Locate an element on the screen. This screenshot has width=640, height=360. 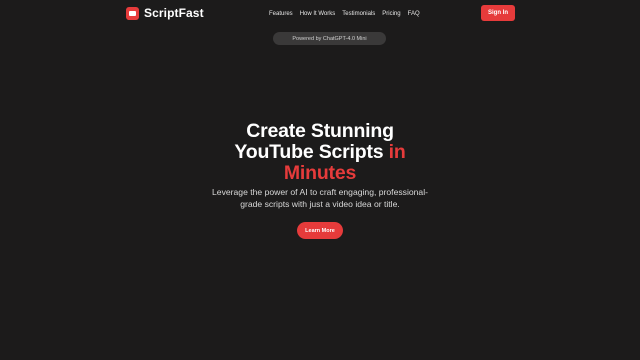
hero-title-line-1: Create Stunning is located at coordinates (320, 131).